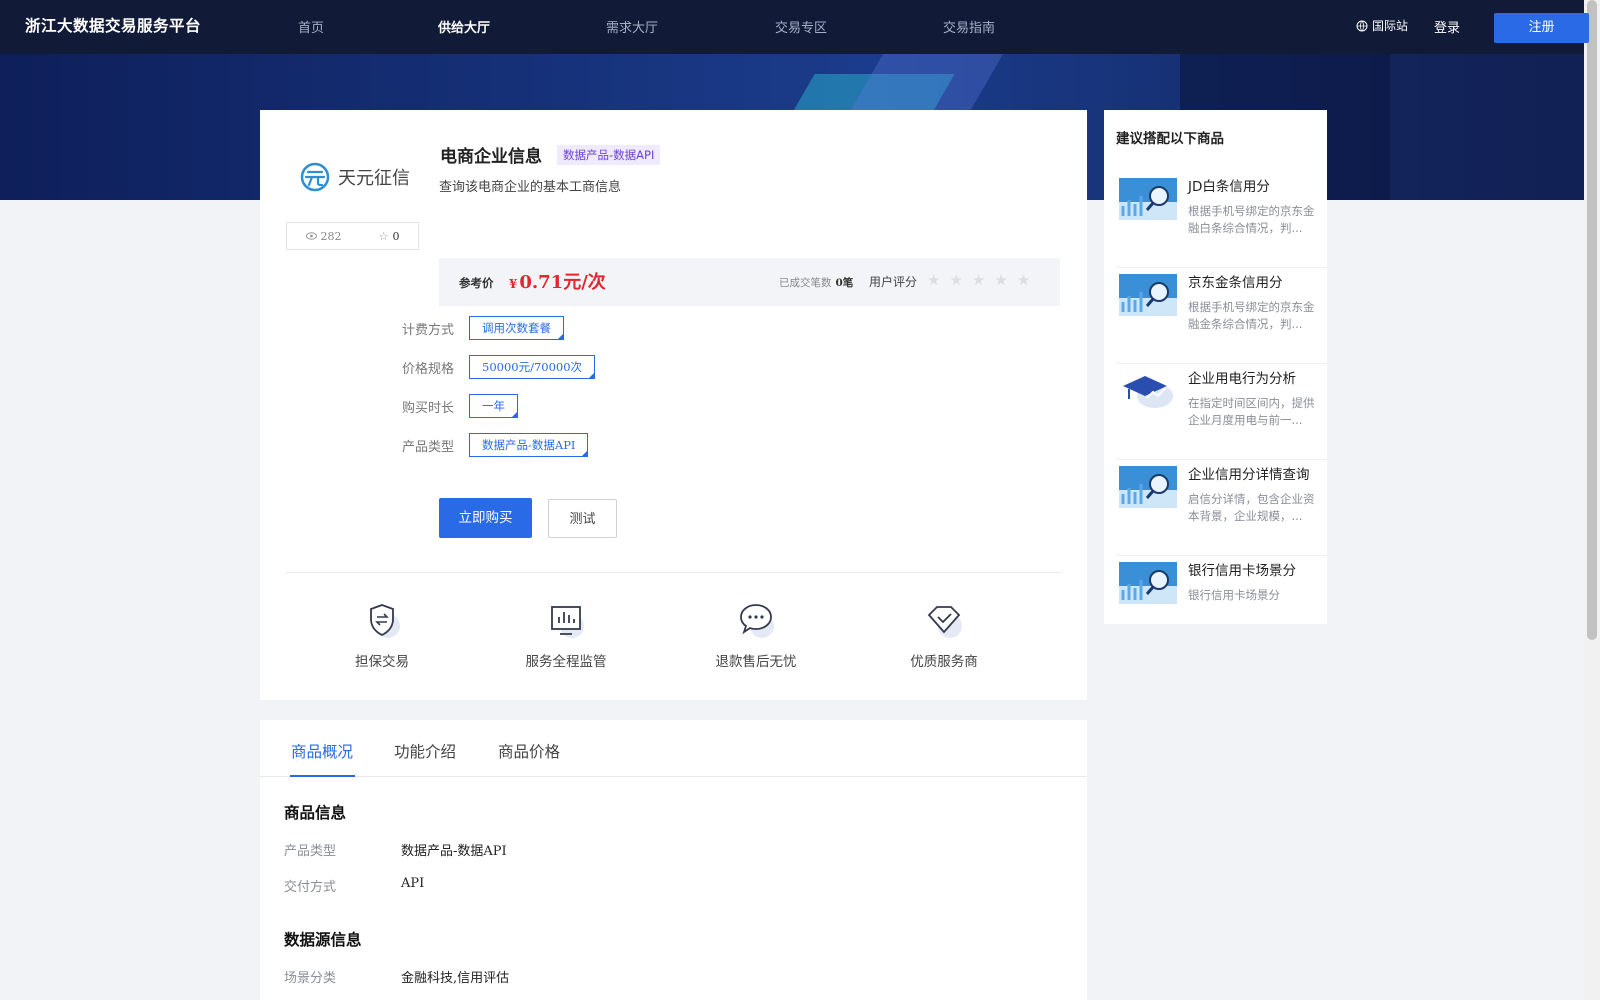 The height and width of the screenshot is (1000, 1600). Describe the element at coordinates (428, 369) in the screenshot. I see `spec-label: 价格规格` at that location.